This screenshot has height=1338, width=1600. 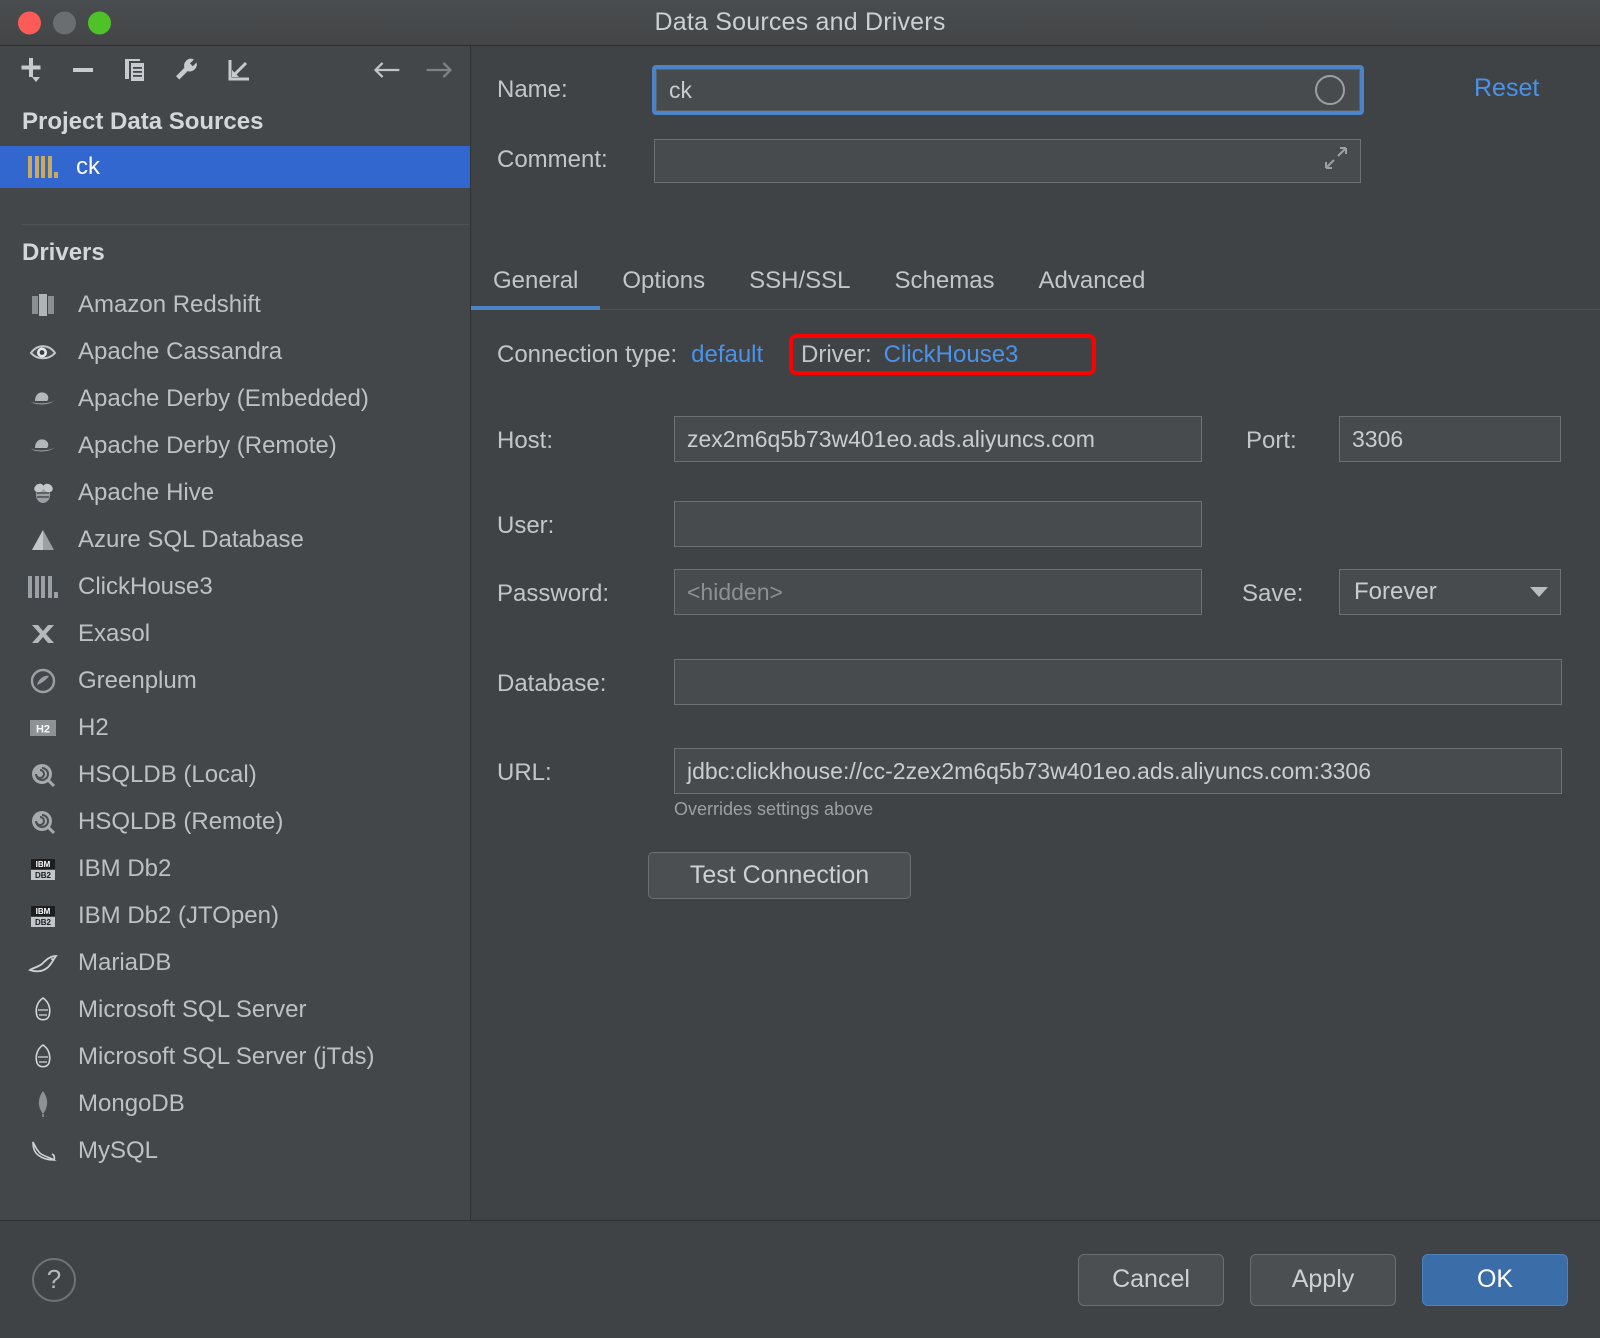 I want to click on tab-ssh-ssl: SSH/SSL, so click(x=799, y=288).